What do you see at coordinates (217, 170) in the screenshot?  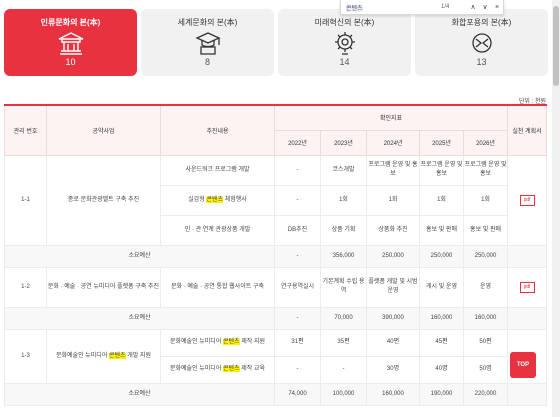 I see `row-content: 사운드워크 프로그램 개발` at bounding box center [217, 170].